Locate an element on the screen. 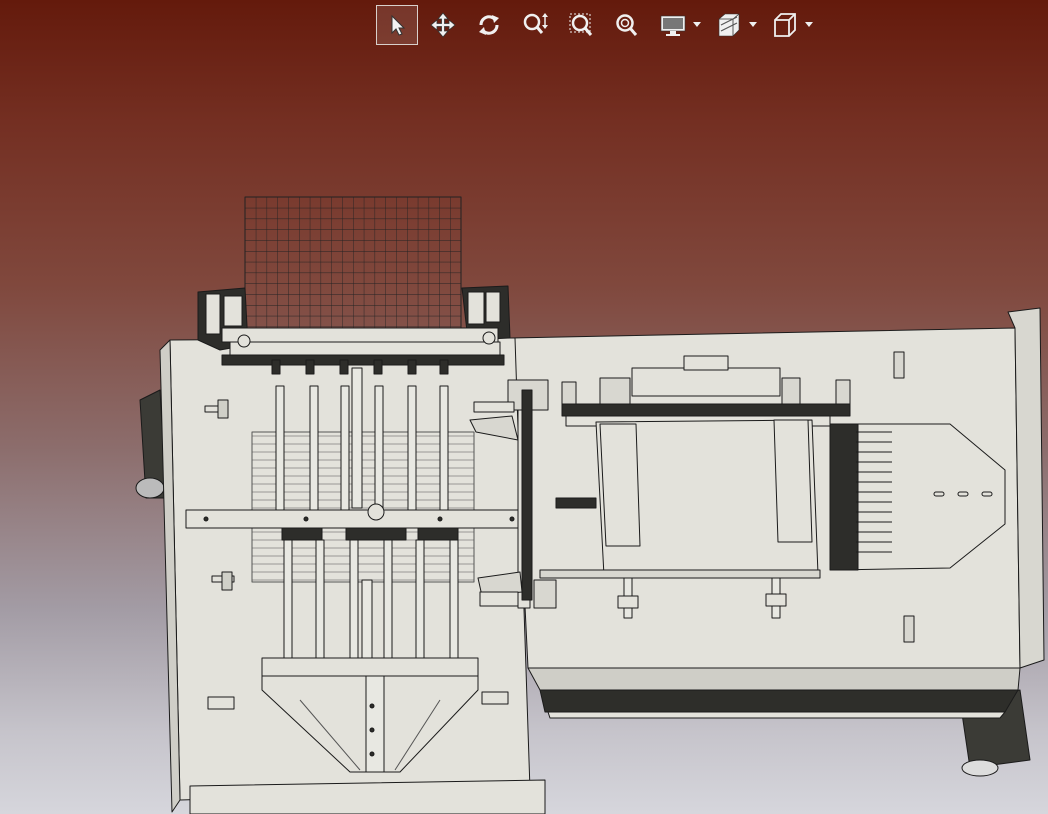  pan-tool-button is located at coordinates (443, 25).